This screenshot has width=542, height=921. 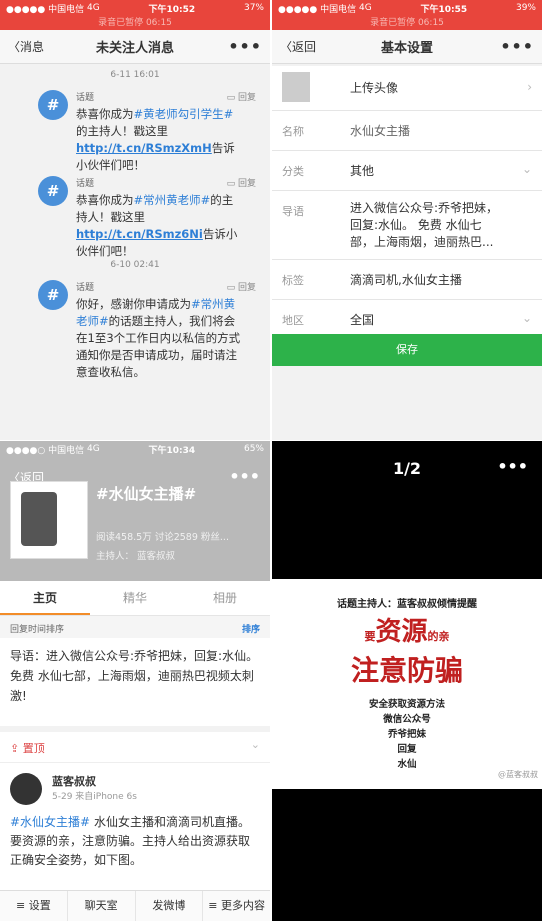 What do you see at coordinates (170, 906) in the screenshot?
I see `post-weibo-button: 发微博` at bounding box center [170, 906].